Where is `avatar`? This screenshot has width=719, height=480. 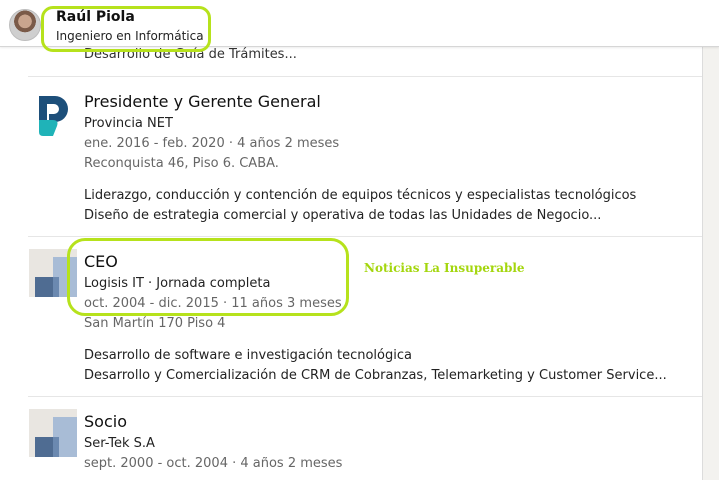 avatar is located at coordinates (25, 25).